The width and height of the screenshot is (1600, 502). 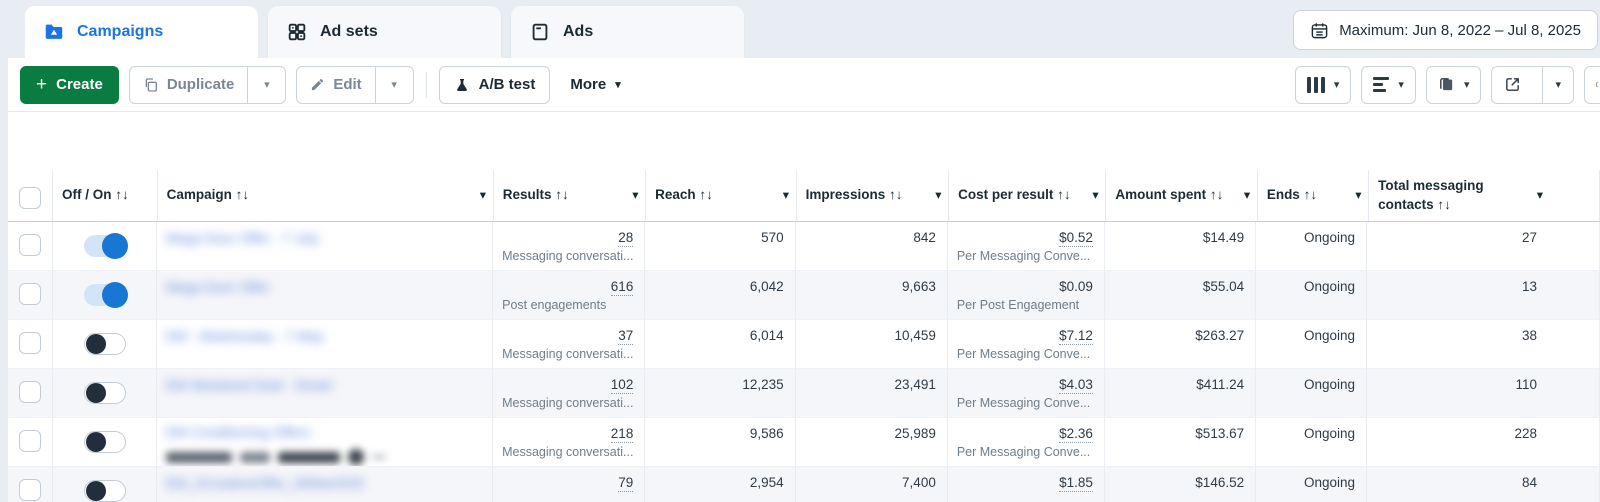 I want to click on duplicate-split-button: Duplicate ▾, so click(x=207, y=84).